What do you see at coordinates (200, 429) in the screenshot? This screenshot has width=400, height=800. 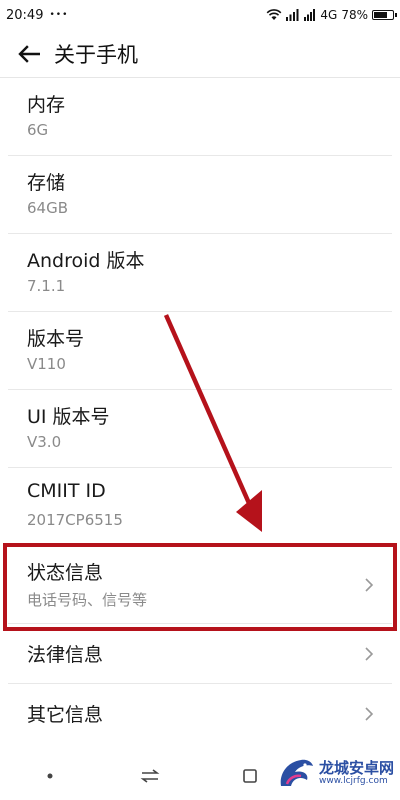 I see `list-item-ui-version: UI 版本号 V3.0` at bounding box center [200, 429].